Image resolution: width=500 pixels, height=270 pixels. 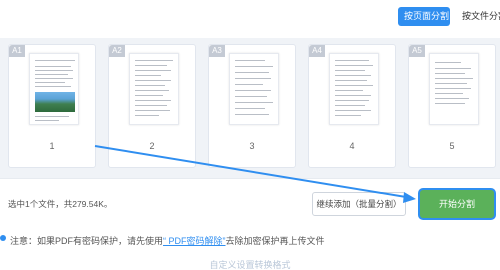 What do you see at coordinates (194, 241) in the screenshot?
I see `pdf-unlock-link: “ PDF密码解除”` at bounding box center [194, 241].